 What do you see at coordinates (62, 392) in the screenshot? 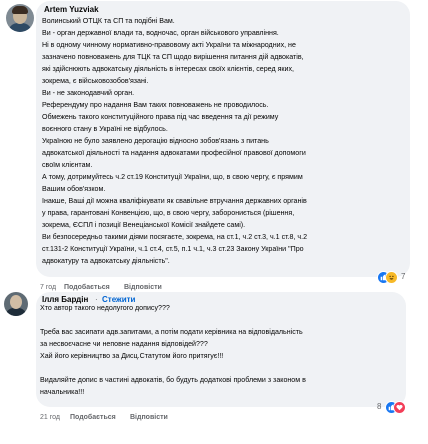
I see `comment-line: начальника!!!` at bounding box center [62, 392].